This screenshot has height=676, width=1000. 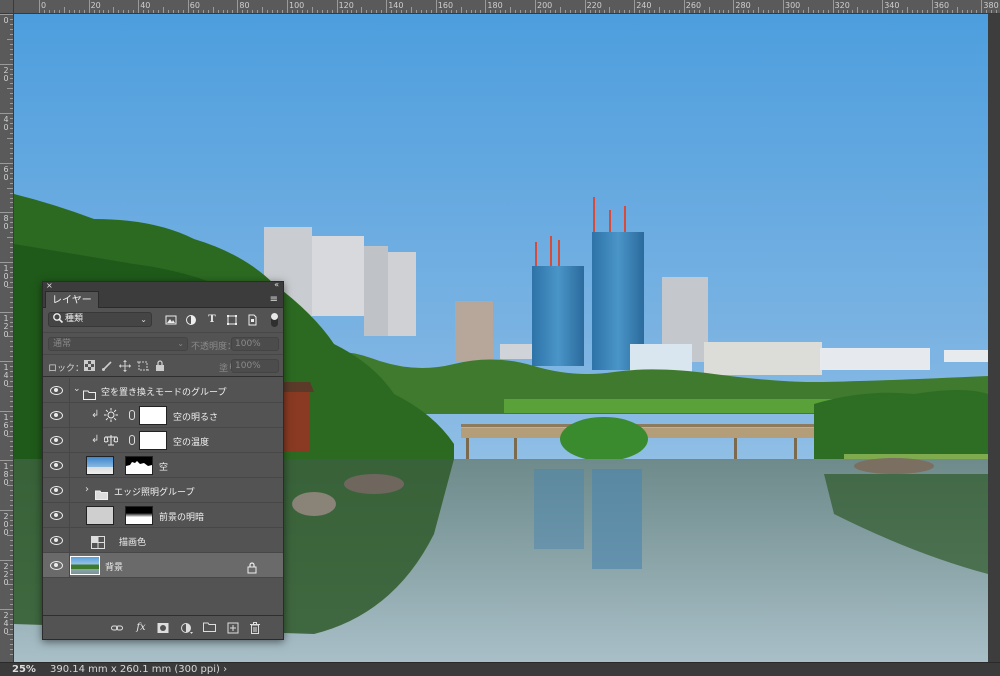 I want to click on layer-row-edge-lighting-group: › エッジ照明グループ, so click(x=163, y=490).